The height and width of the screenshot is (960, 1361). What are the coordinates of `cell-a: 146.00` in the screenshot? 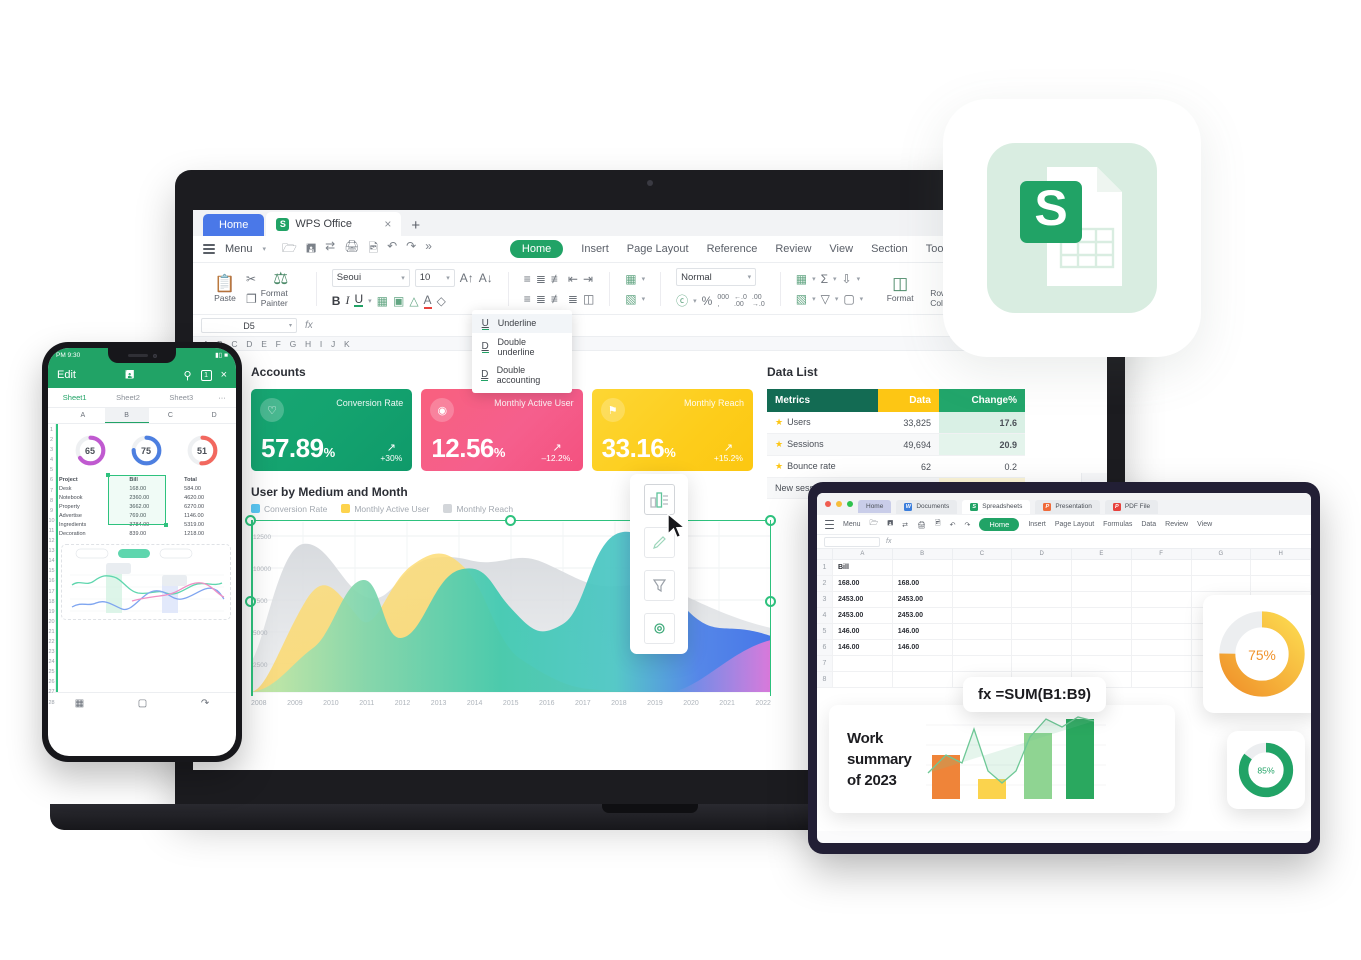 It's located at (863, 647).